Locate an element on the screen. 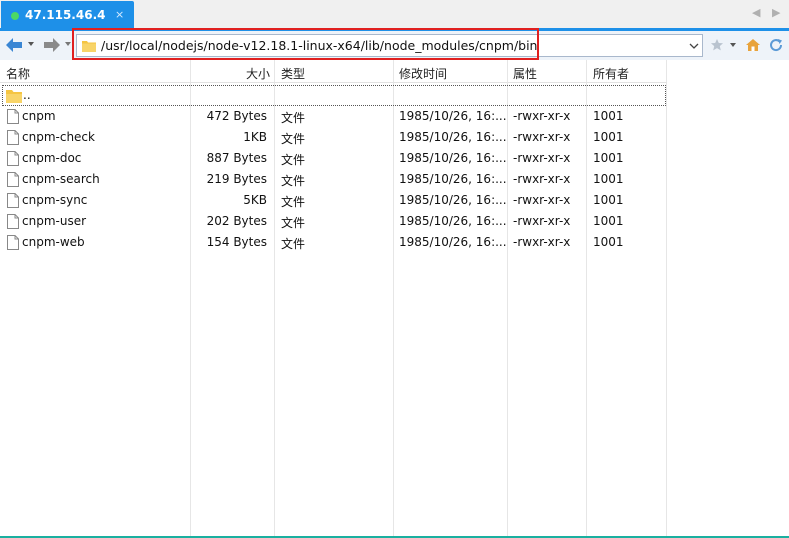 The image size is (789, 538). file-name: cnpm is located at coordinates (39, 116).